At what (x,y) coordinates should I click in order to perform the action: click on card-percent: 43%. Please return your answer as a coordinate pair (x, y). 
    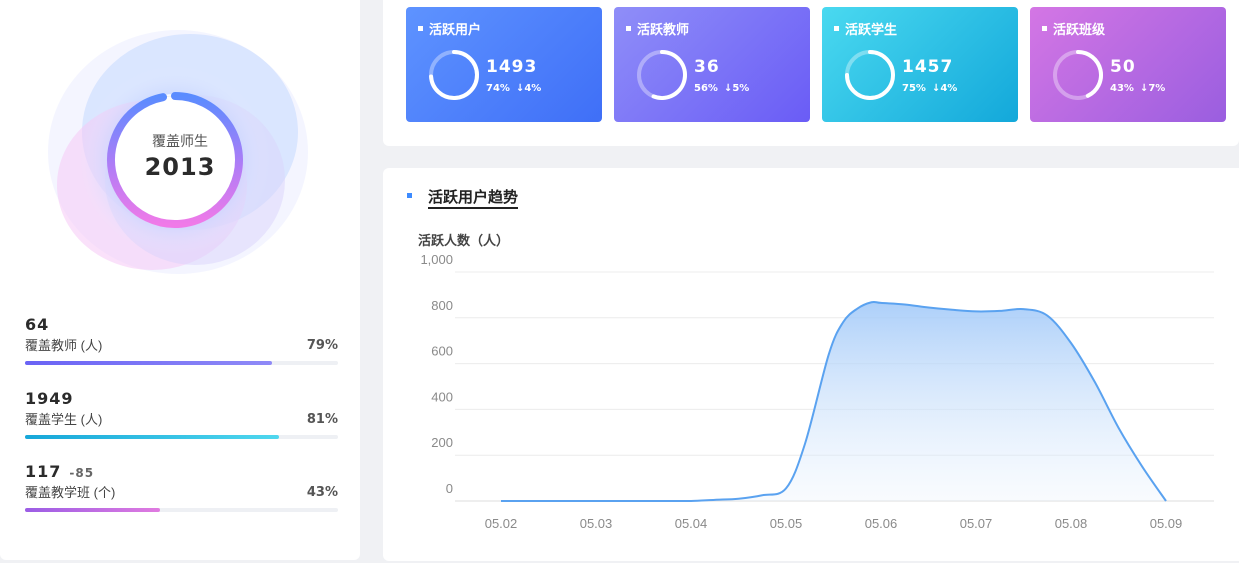
    Looking at the image, I should click on (1122, 88).